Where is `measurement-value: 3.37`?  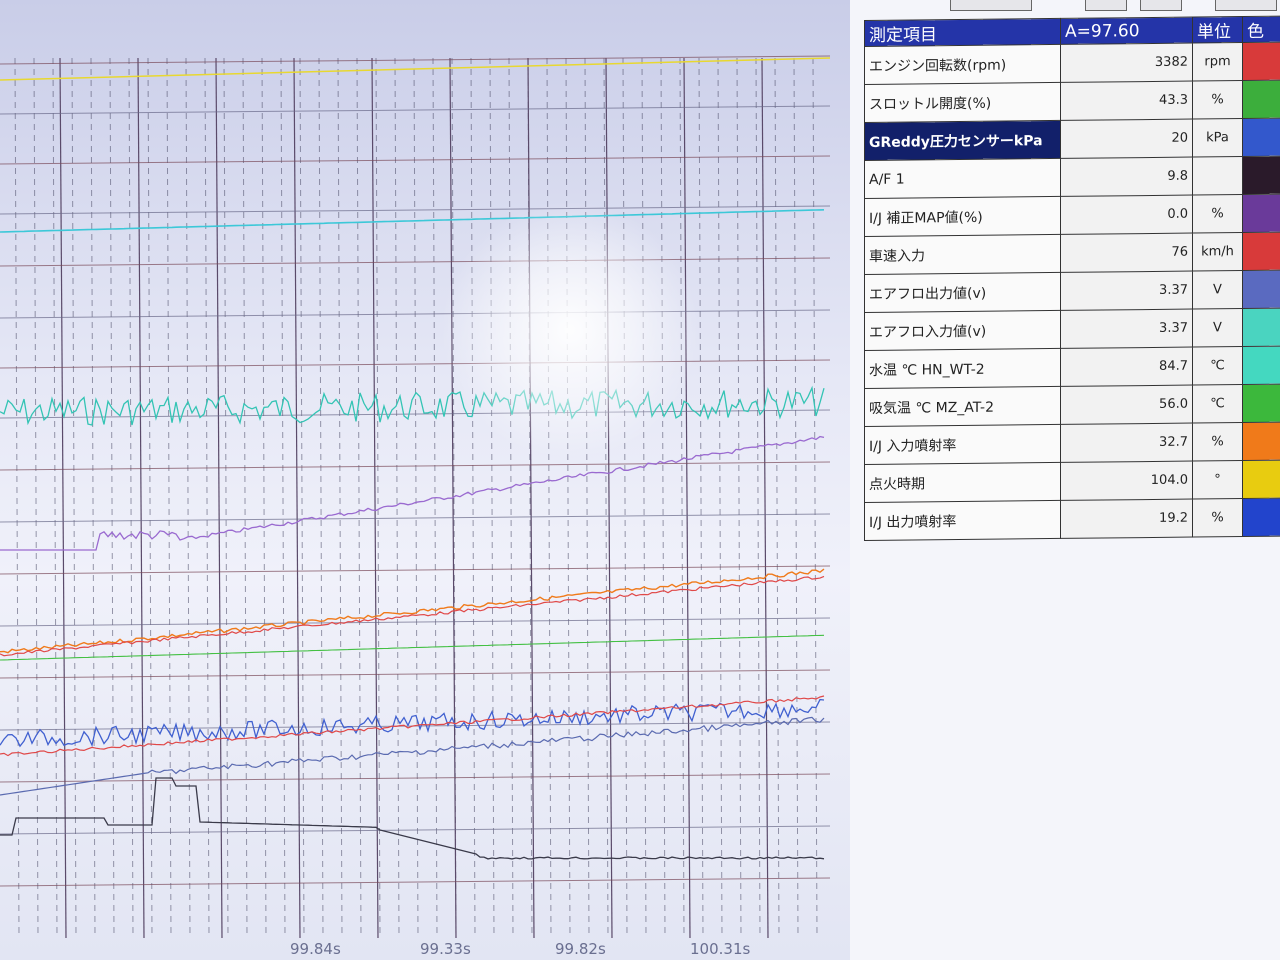
measurement-value: 3.37 is located at coordinates (1126, 329).